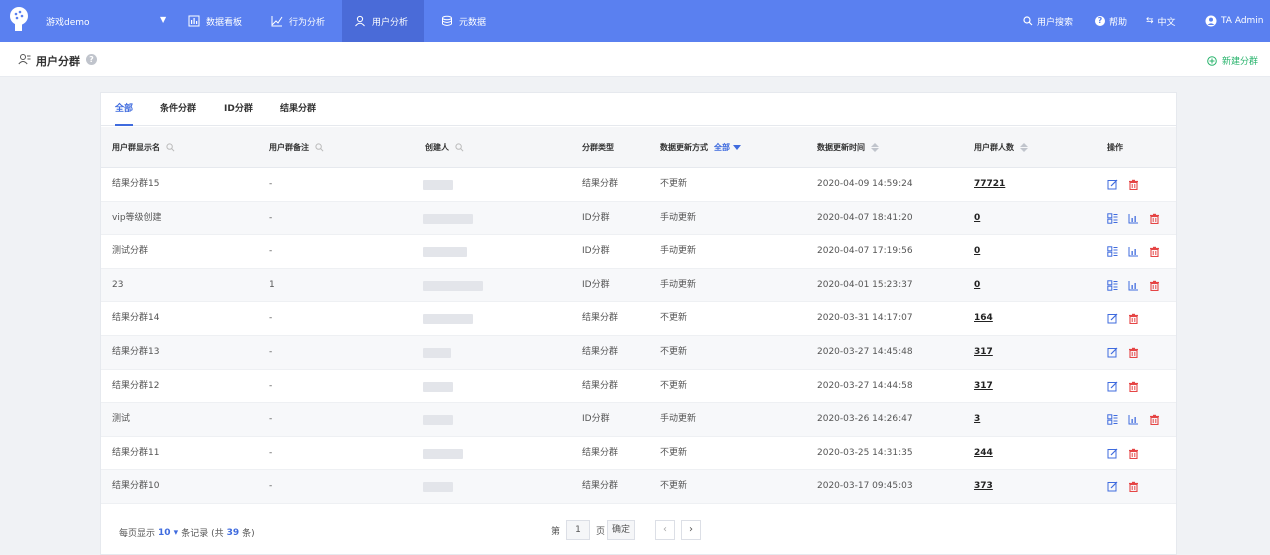  I want to click on page-size-select: 10 ▾, so click(168, 533).